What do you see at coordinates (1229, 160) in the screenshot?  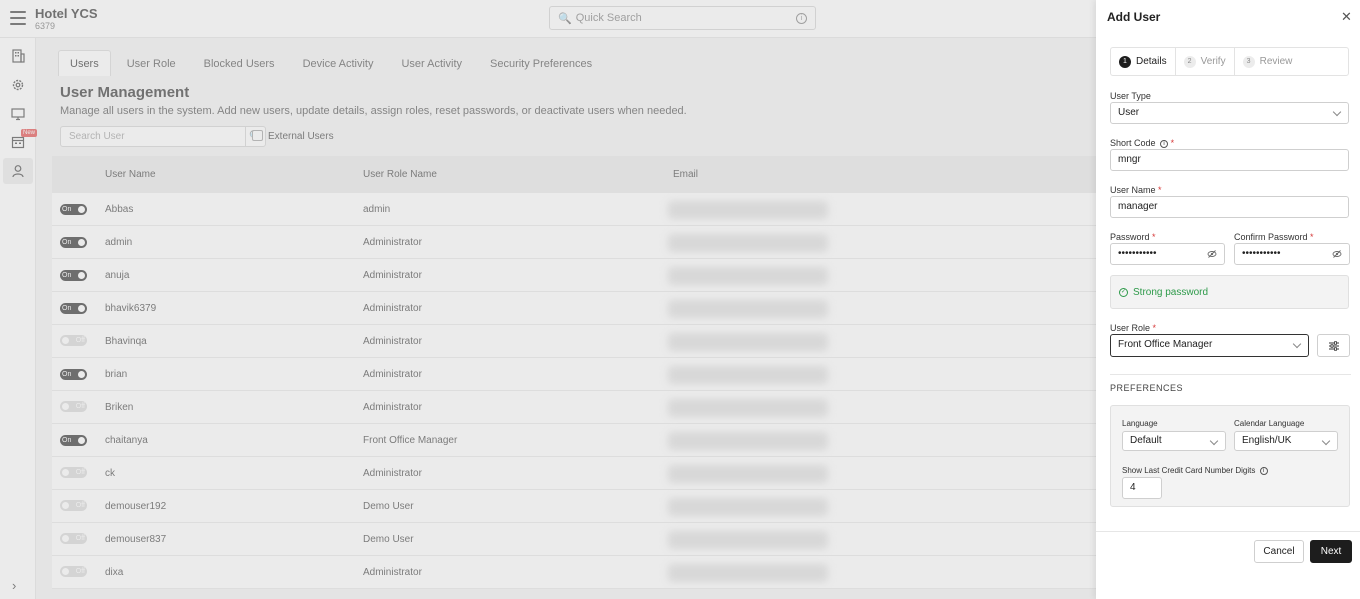 I see `short-code-field: mngr` at bounding box center [1229, 160].